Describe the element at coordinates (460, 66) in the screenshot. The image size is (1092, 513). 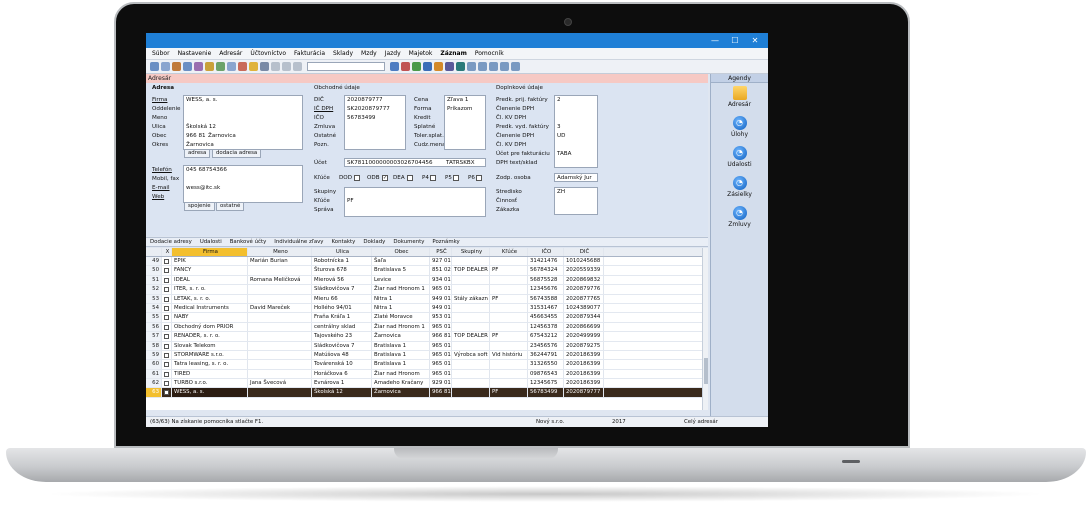
I see `sms-icon` at that location.